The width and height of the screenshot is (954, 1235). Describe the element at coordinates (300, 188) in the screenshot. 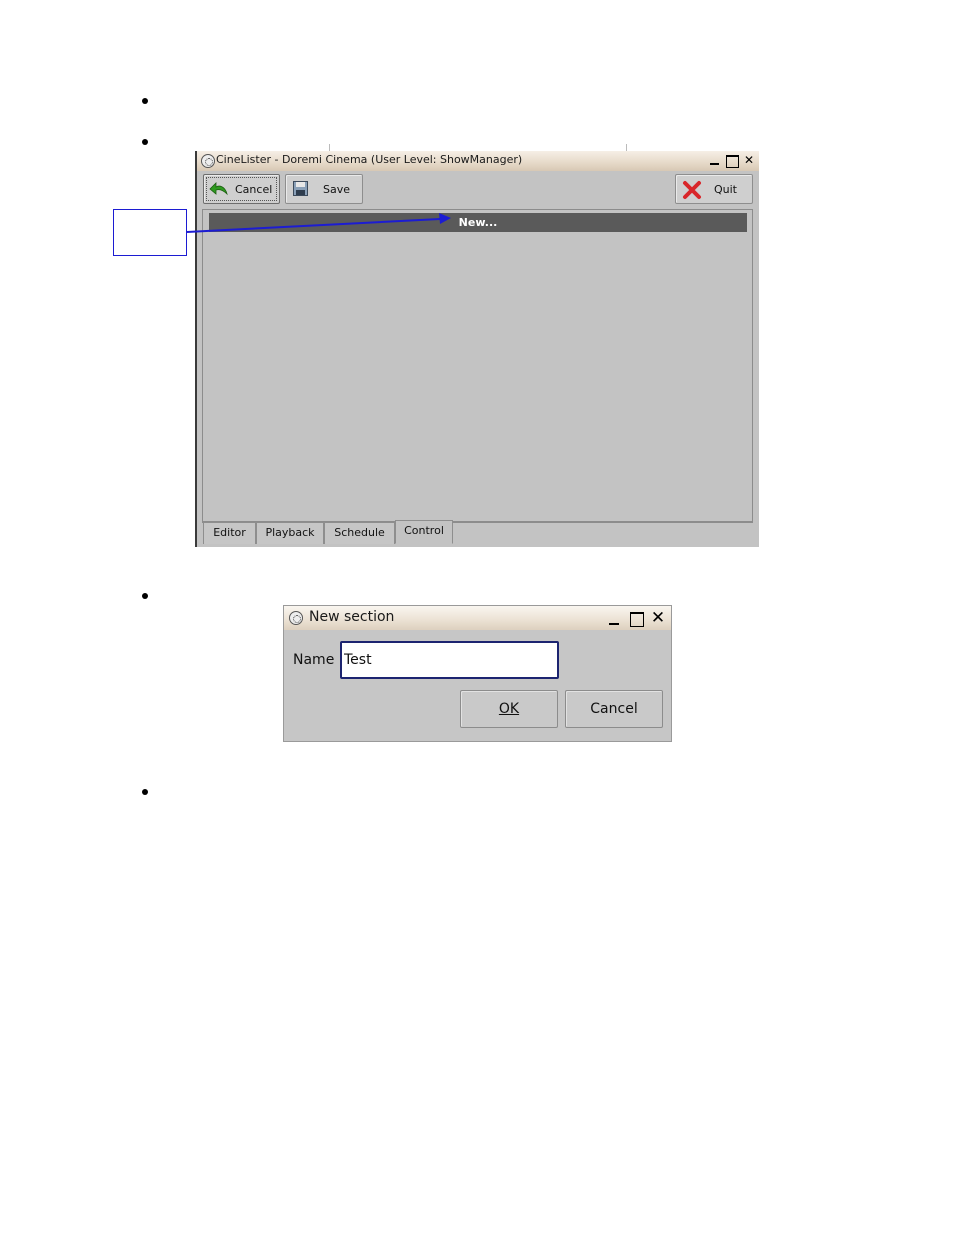

I see `floppy-disk-icon` at that location.